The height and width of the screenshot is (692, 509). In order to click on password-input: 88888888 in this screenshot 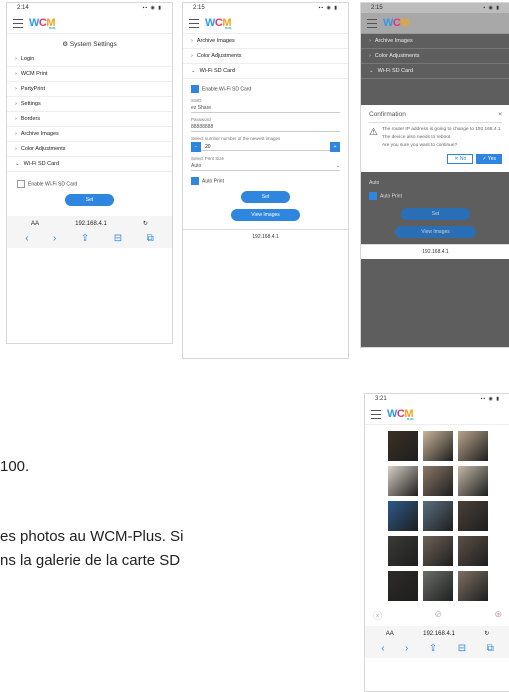, I will do `click(265, 127)`.